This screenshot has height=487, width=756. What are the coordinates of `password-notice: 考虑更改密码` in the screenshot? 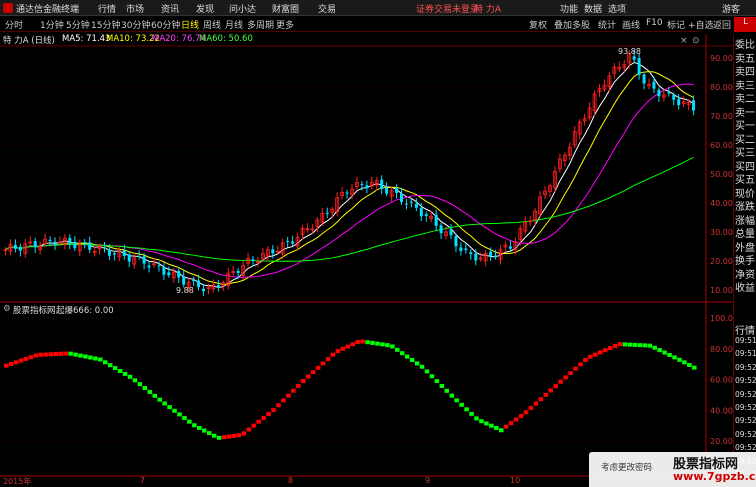 It's located at (626, 467).